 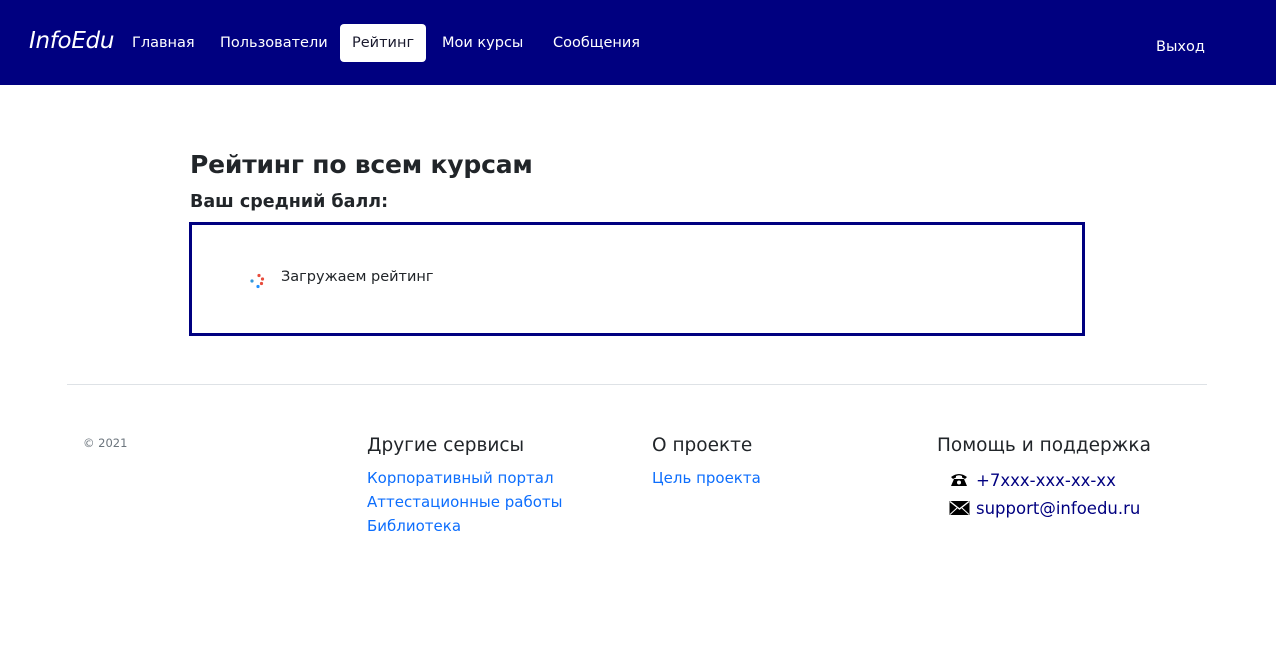 What do you see at coordinates (357, 277) in the screenshot?
I see `loading-text: Загружаем рейтинг` at bounding box center [357, 277].